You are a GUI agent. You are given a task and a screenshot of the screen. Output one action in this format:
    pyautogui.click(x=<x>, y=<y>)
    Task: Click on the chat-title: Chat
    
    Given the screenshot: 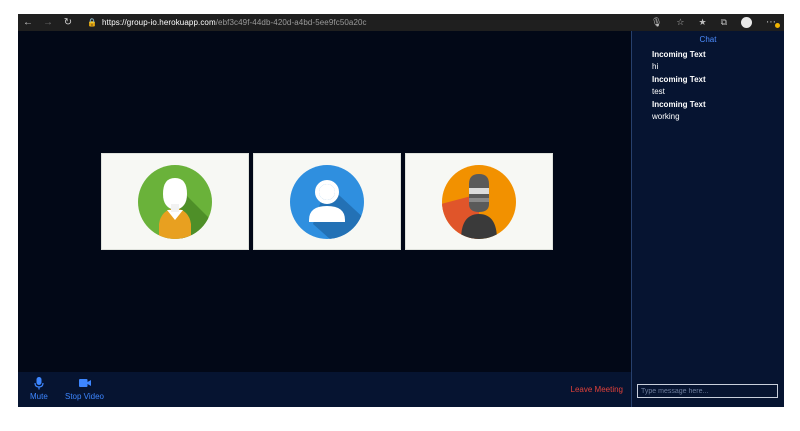 What is the action you would take?
    pyautogui.click(x=708, y=39)
    